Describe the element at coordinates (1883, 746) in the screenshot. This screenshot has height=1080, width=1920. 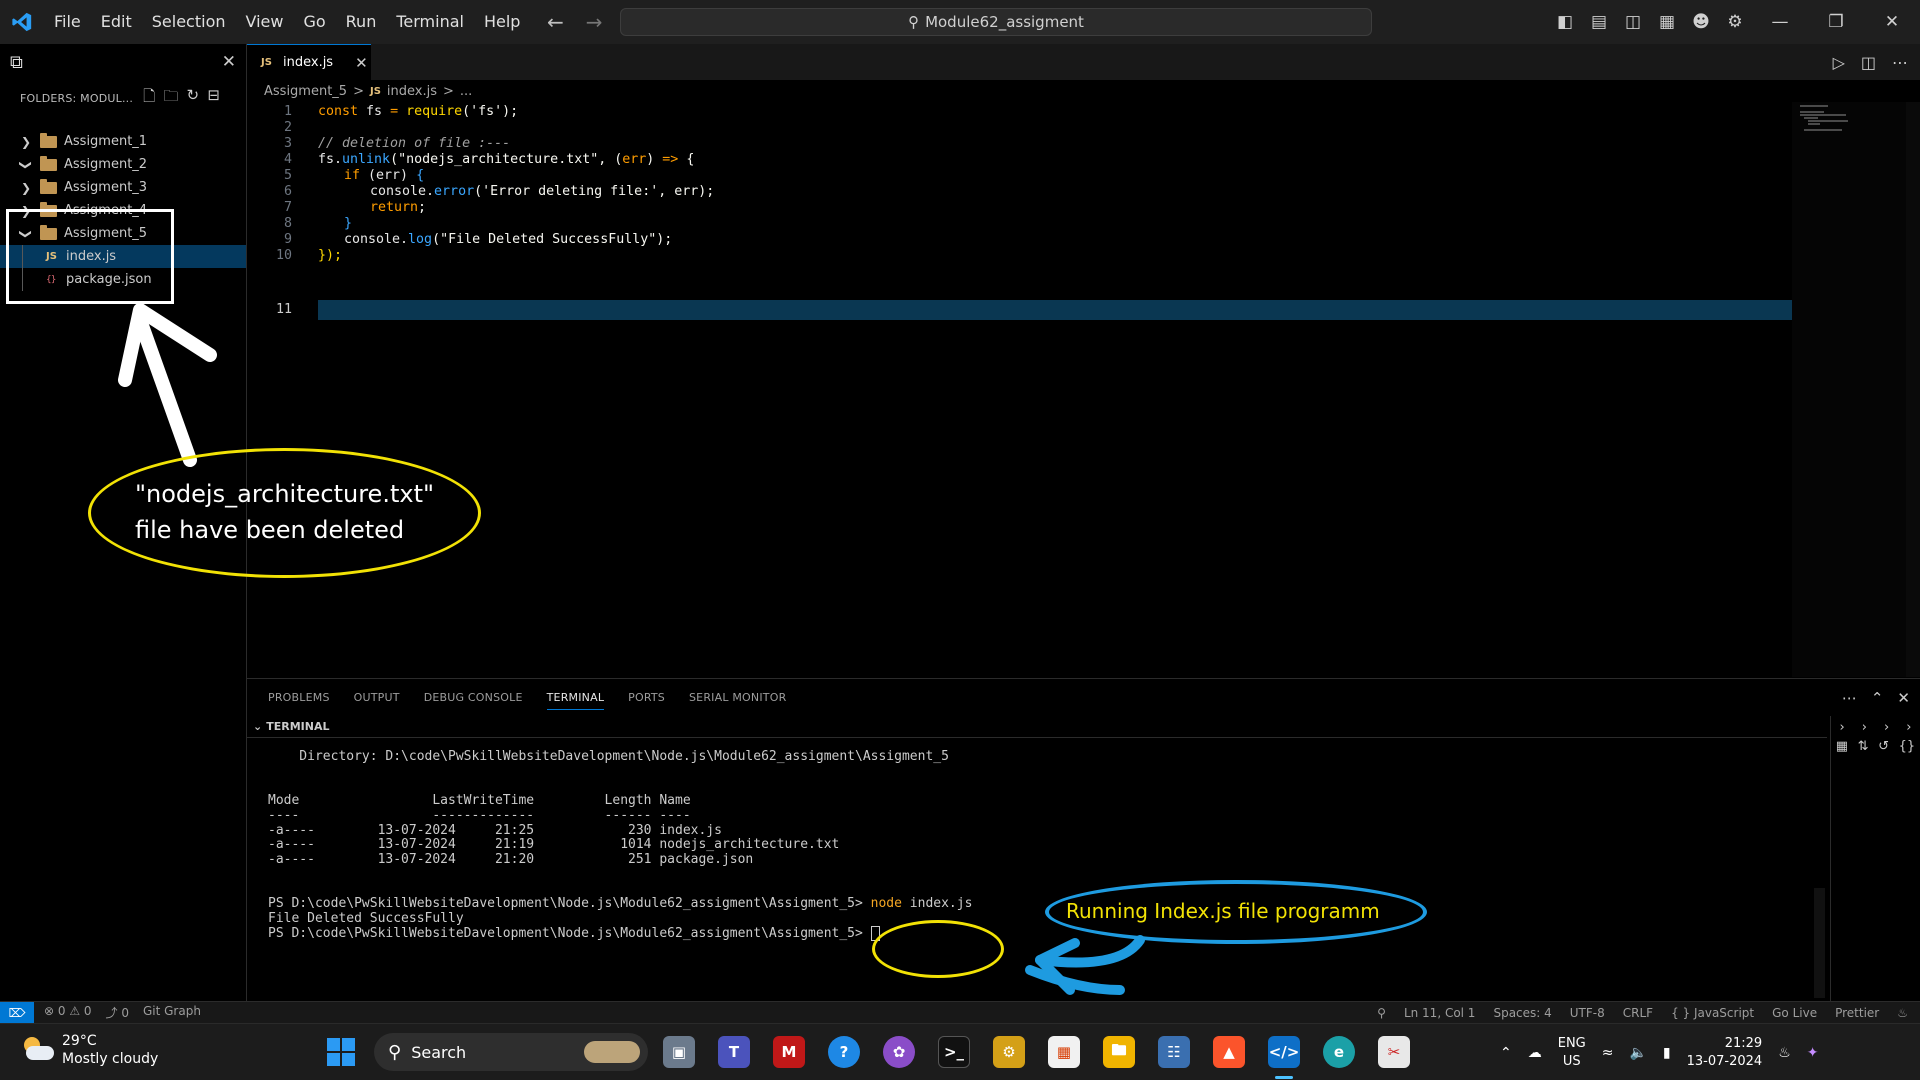
I see `terminal-history-icon: ↺` at that location.